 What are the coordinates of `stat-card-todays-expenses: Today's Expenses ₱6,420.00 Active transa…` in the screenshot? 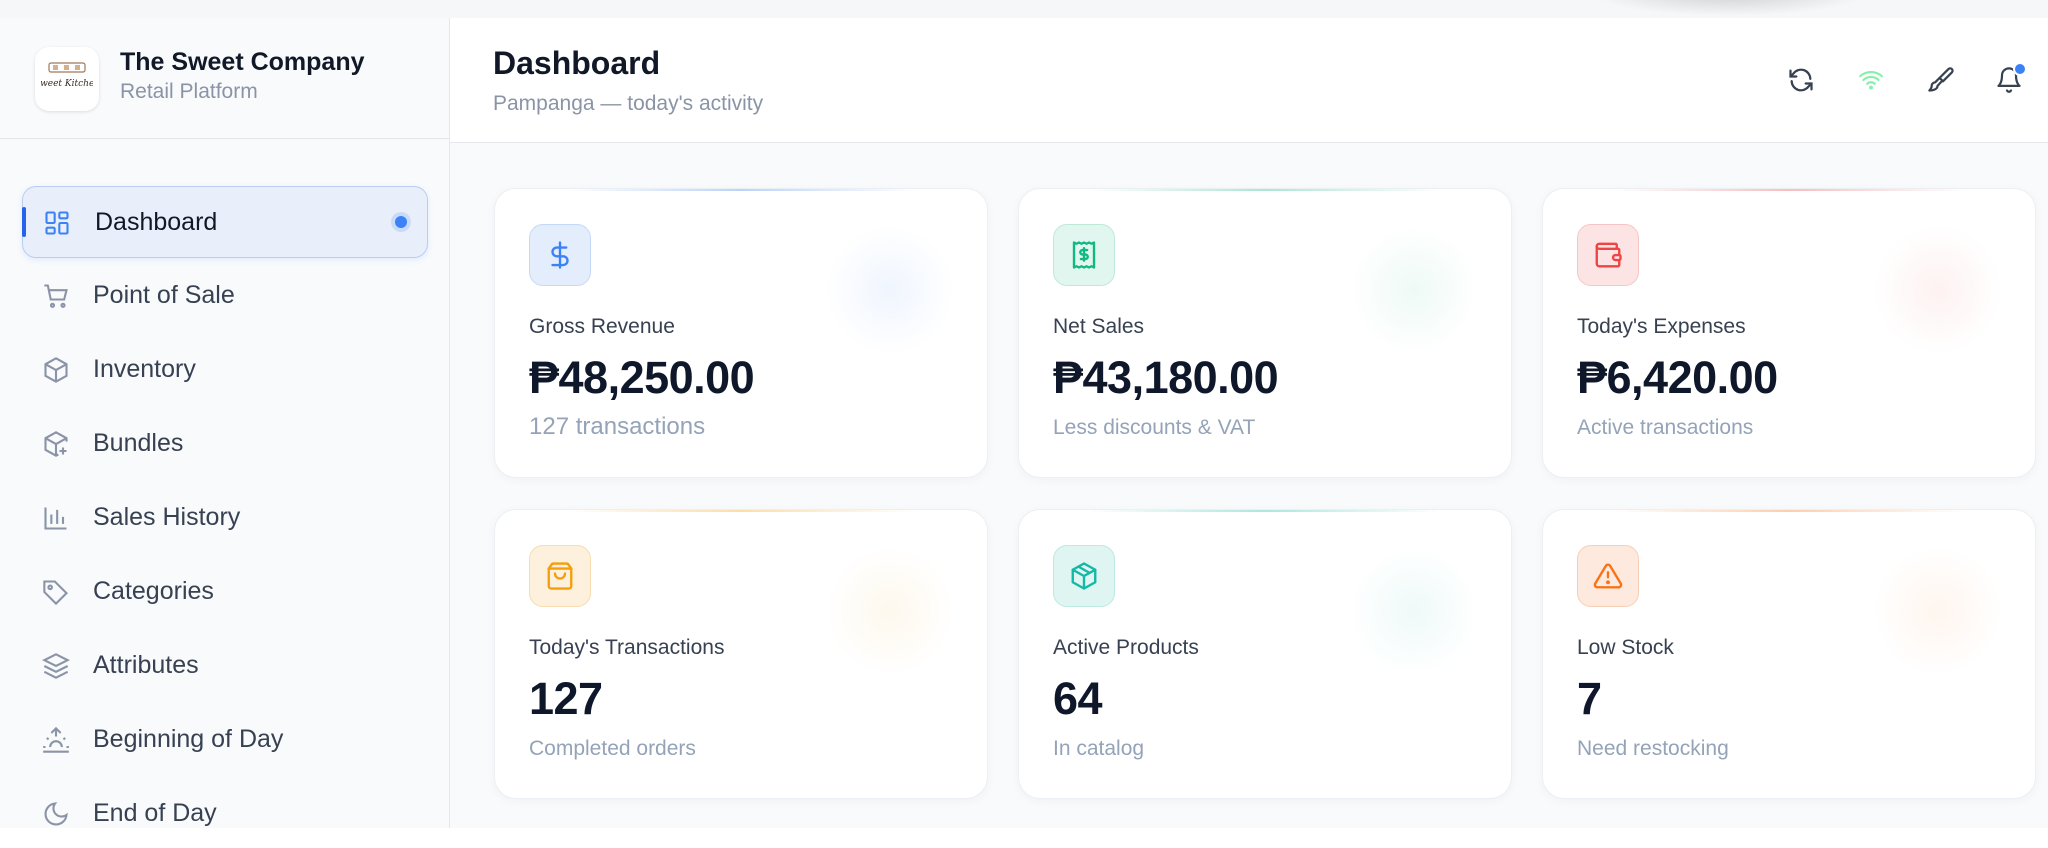 It's located at (1789, 333).